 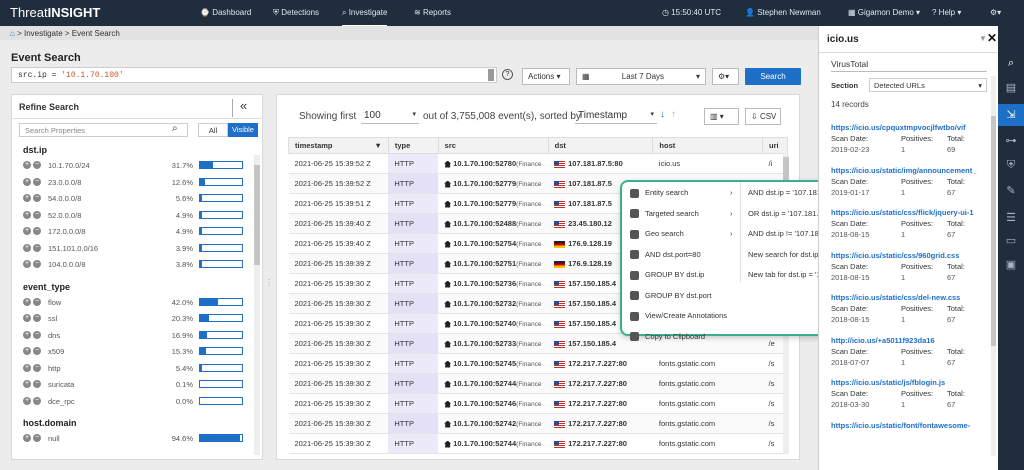 What do you see at coordinates (908, 297) in the screenshot?
I see `record-url-link: https://icio.us/static/css/del-new.css` at bounding box center [908, 297].